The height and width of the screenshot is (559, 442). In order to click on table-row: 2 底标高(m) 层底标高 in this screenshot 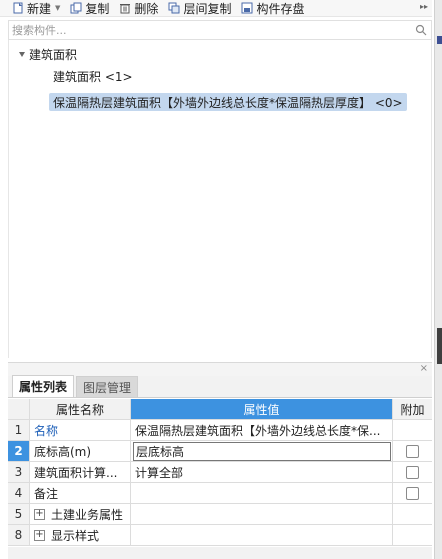, I will do `click(220, 451)`.